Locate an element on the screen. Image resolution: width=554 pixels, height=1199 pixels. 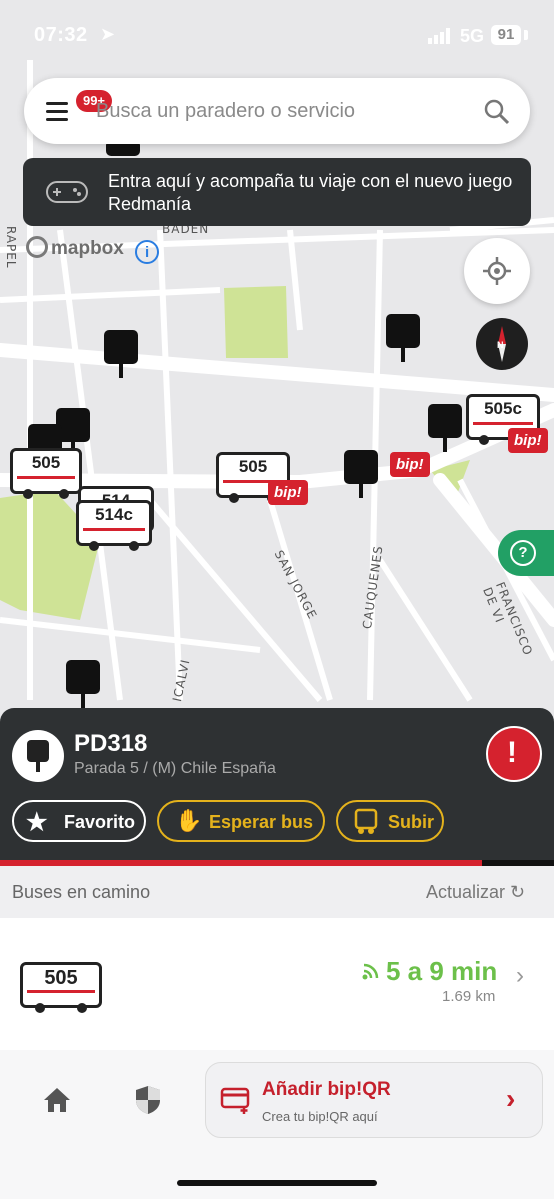
favorite-button: ★ Favorito is located at coordinates (79, 821).